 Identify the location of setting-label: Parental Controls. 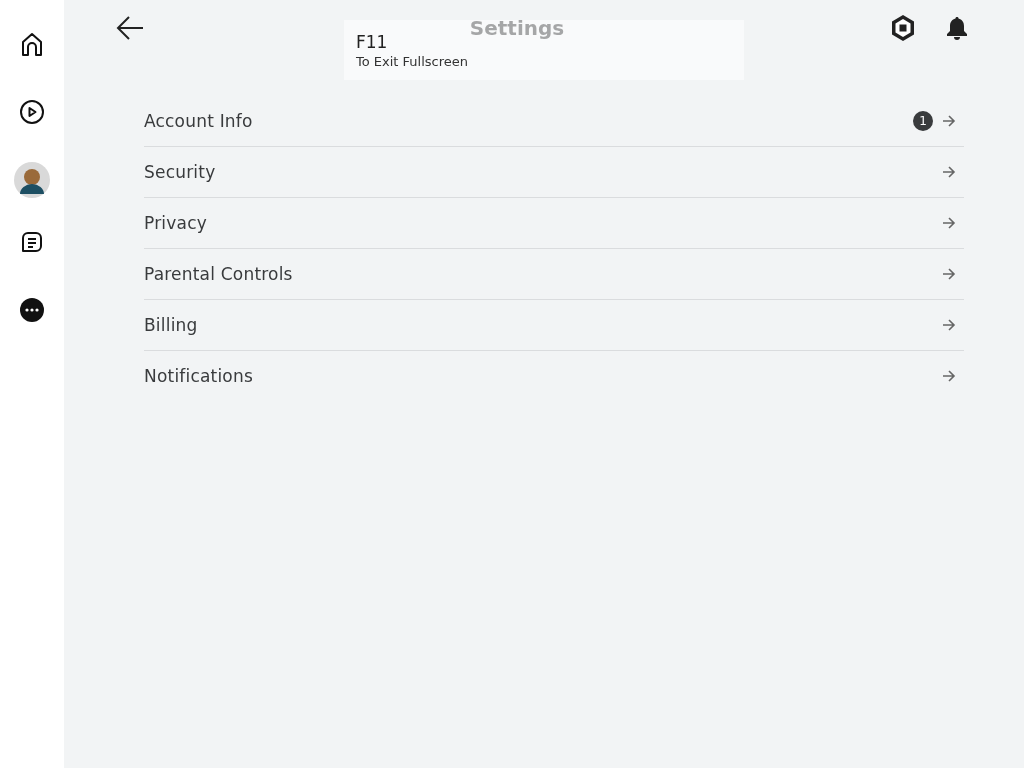
(543, 274).